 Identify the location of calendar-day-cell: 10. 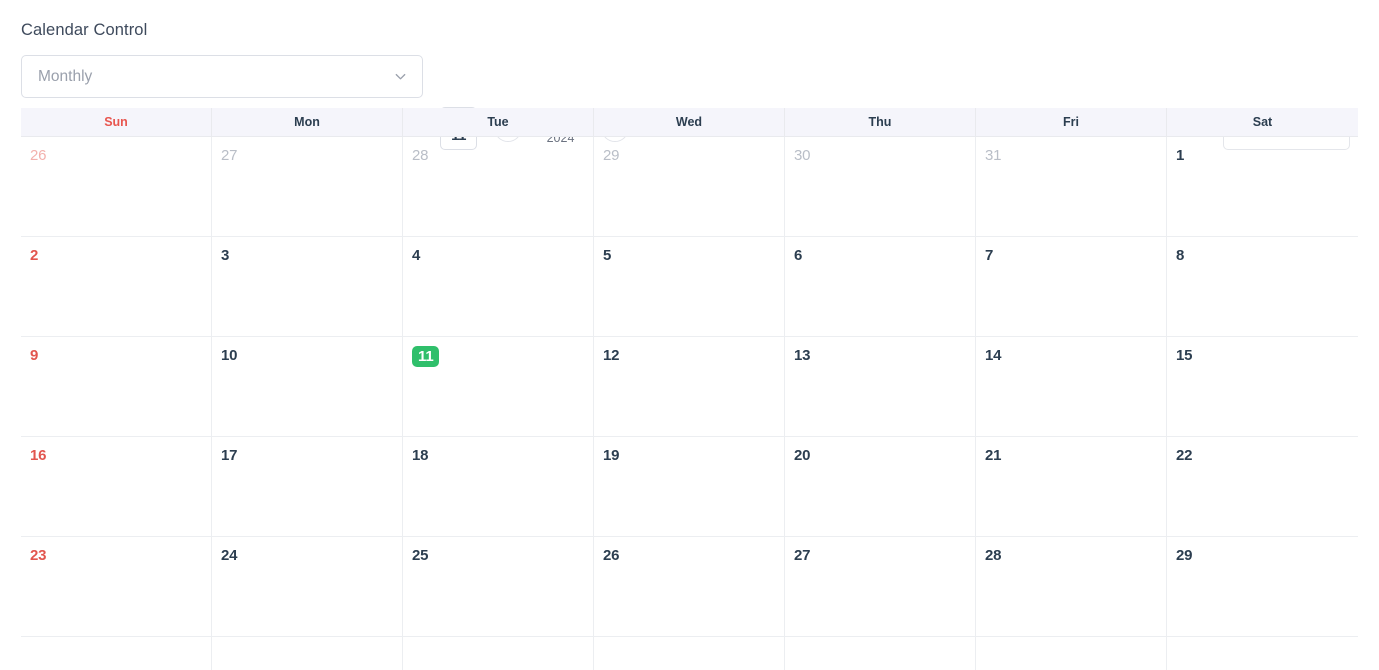
(307, 386).